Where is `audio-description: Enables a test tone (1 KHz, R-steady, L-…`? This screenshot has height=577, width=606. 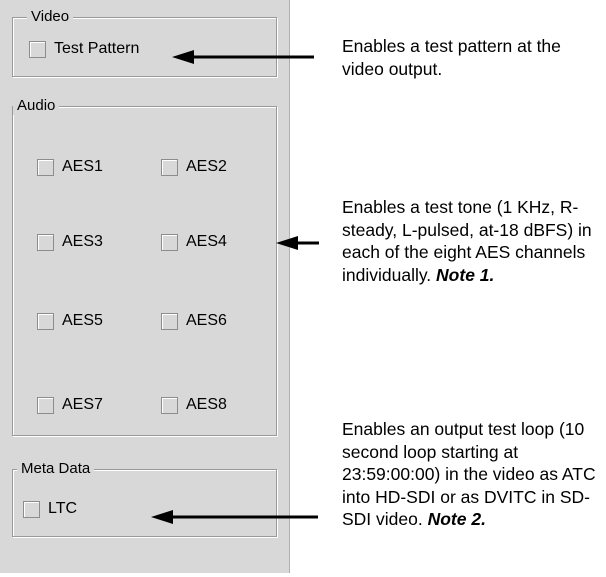
audio-description: Enables a test tone (1 KHz, R-steady, L-… is located at coordinates (473, 241).